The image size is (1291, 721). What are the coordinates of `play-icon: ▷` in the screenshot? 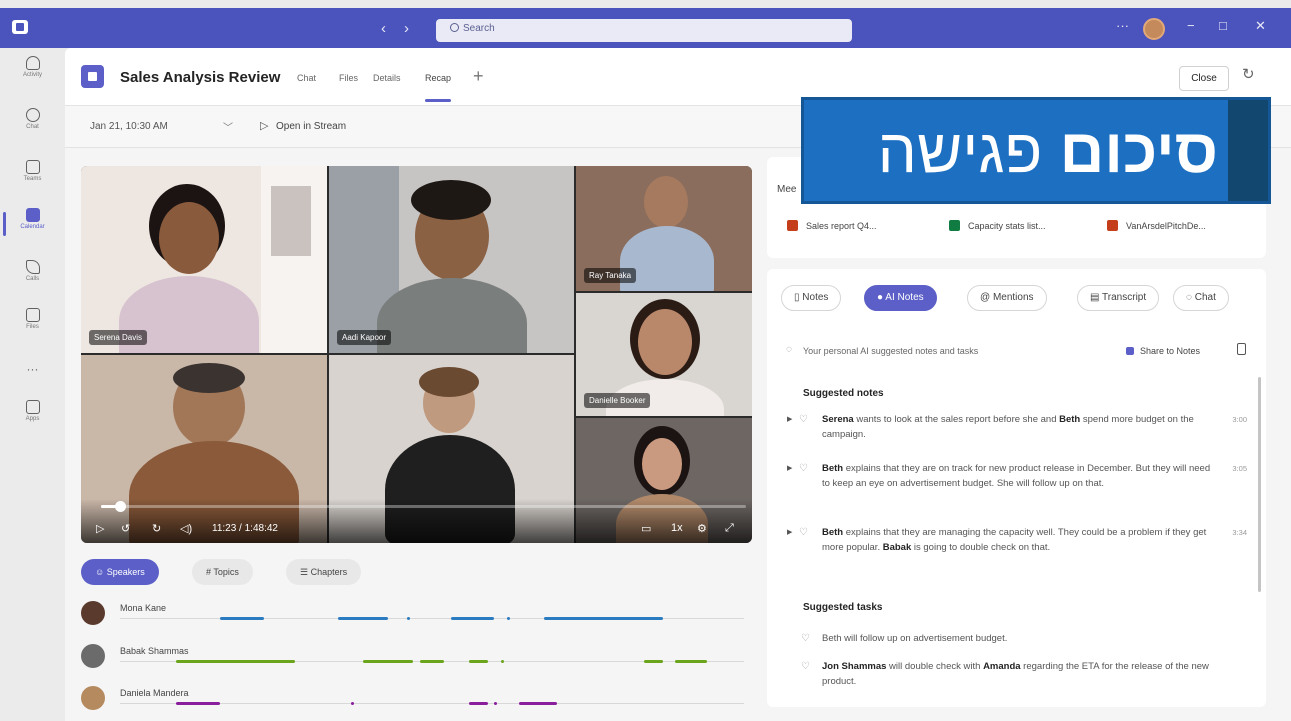 It's located at (100, 528).